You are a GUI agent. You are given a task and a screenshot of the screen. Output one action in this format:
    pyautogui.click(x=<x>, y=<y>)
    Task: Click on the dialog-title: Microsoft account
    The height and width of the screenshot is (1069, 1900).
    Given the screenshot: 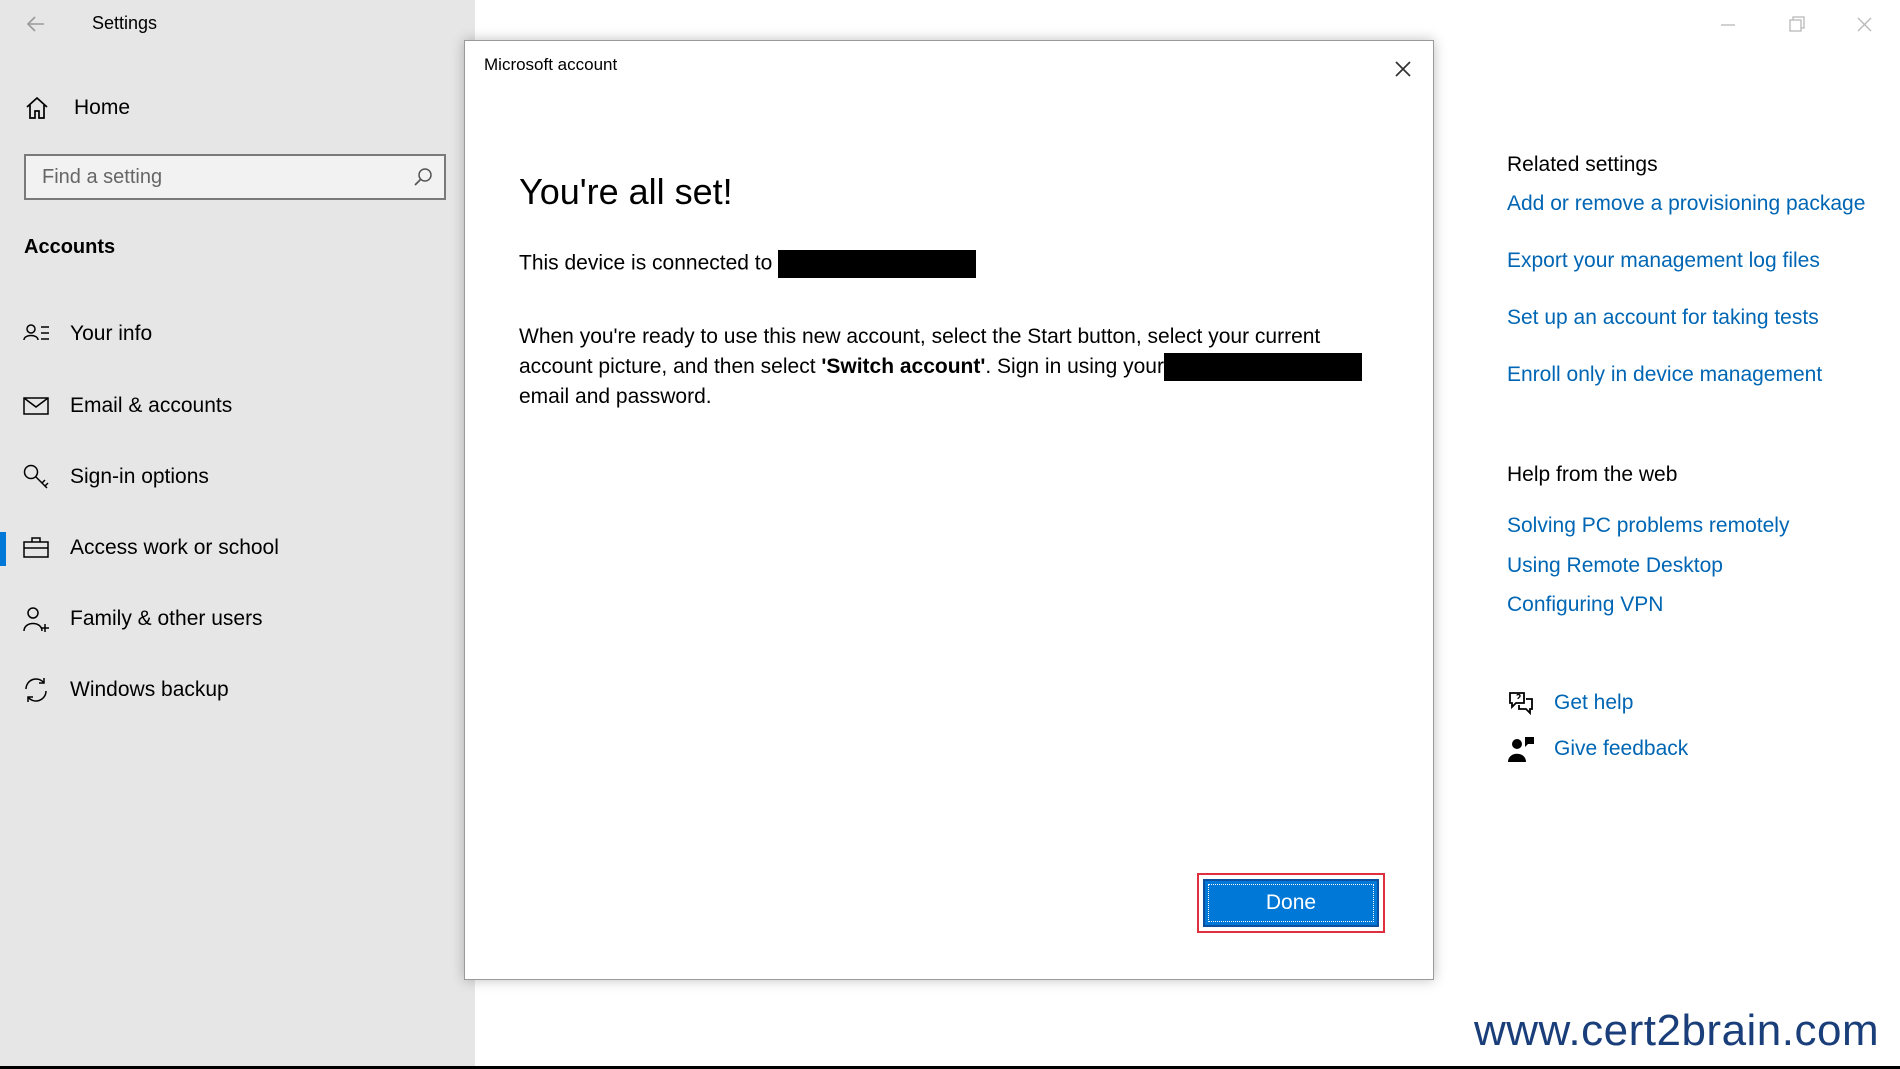 What is the action you would take?
    pyautogui.click(x=551, y=64)
    